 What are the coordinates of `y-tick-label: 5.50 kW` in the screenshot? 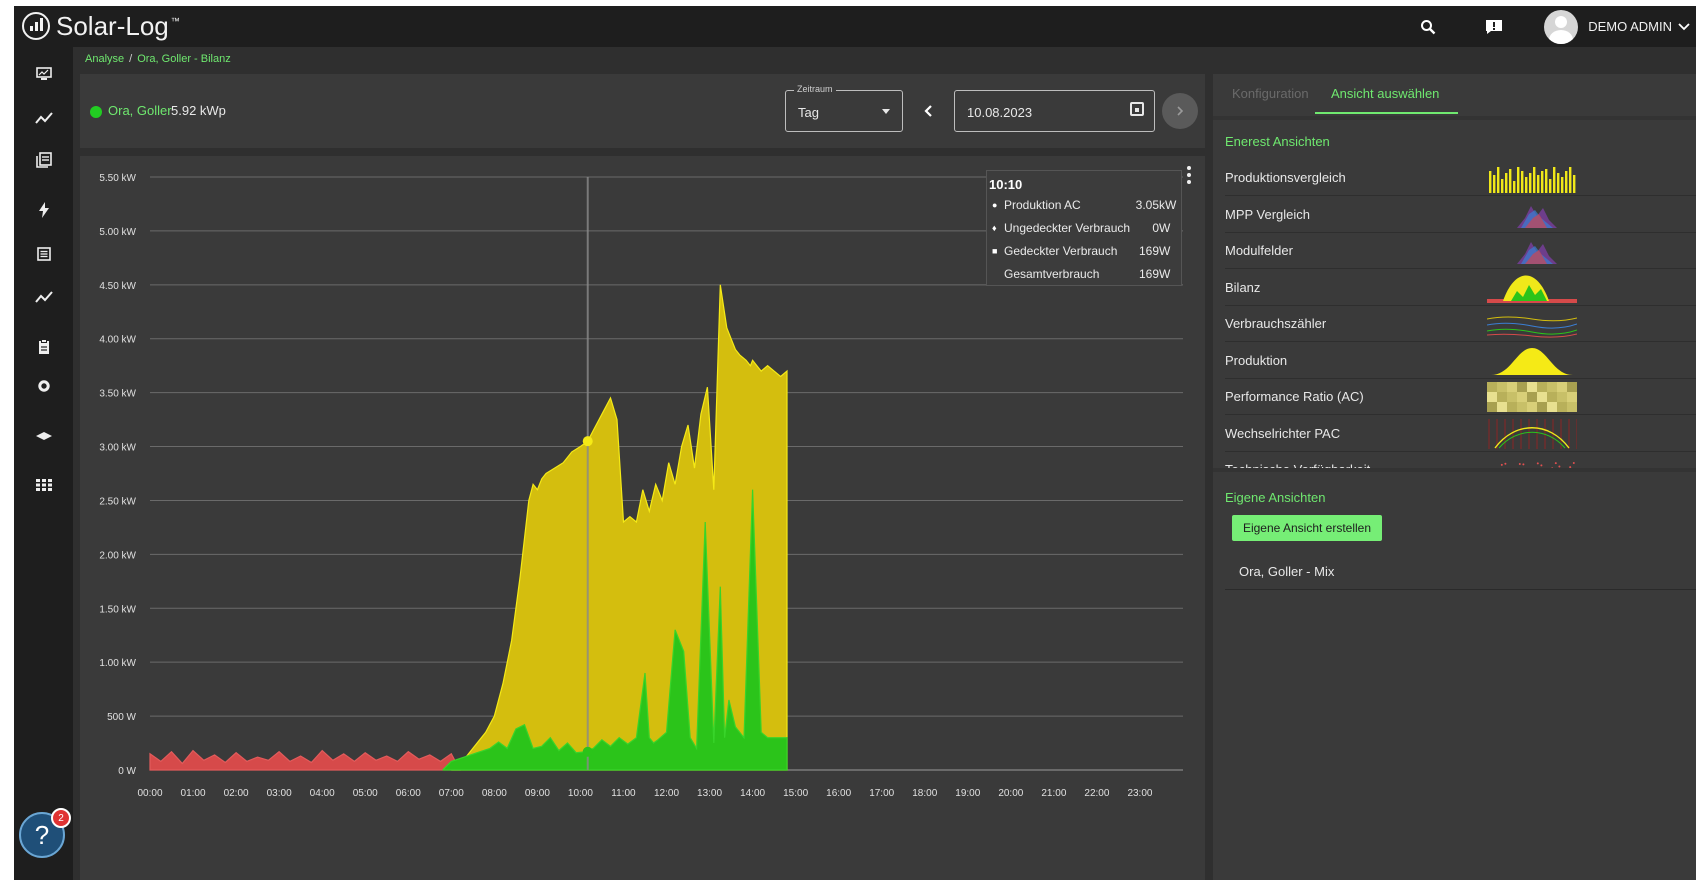 It's located at (117, 178).